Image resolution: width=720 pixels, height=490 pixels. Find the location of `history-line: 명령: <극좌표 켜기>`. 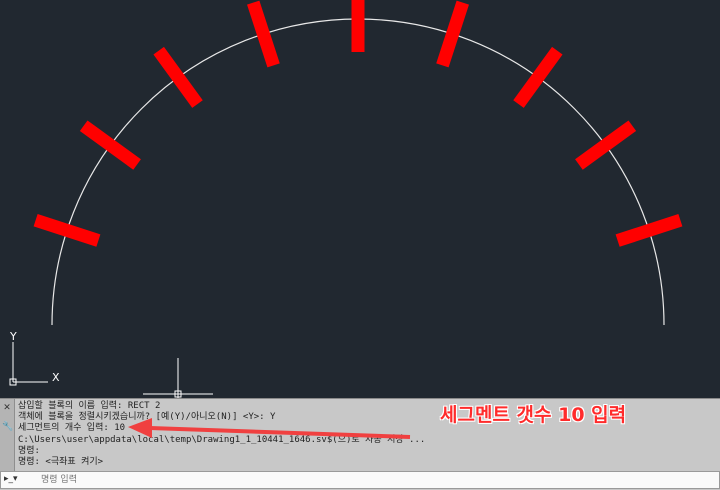

history-line: 명령: <극좌표 켜기> is located at coordinates (61, 462).